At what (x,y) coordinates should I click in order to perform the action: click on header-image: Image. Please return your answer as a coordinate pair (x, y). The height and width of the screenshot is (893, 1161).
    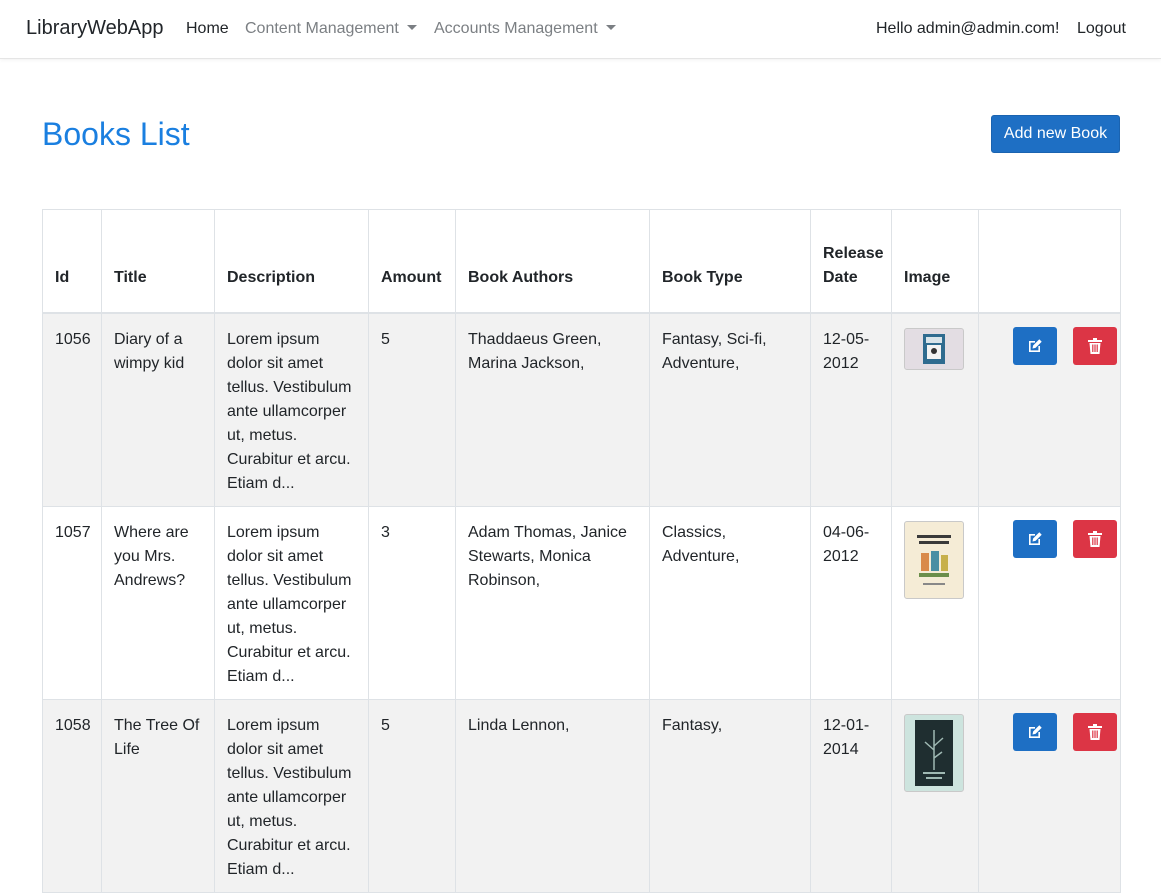
    Looking at the image, I should click on (935, 261).